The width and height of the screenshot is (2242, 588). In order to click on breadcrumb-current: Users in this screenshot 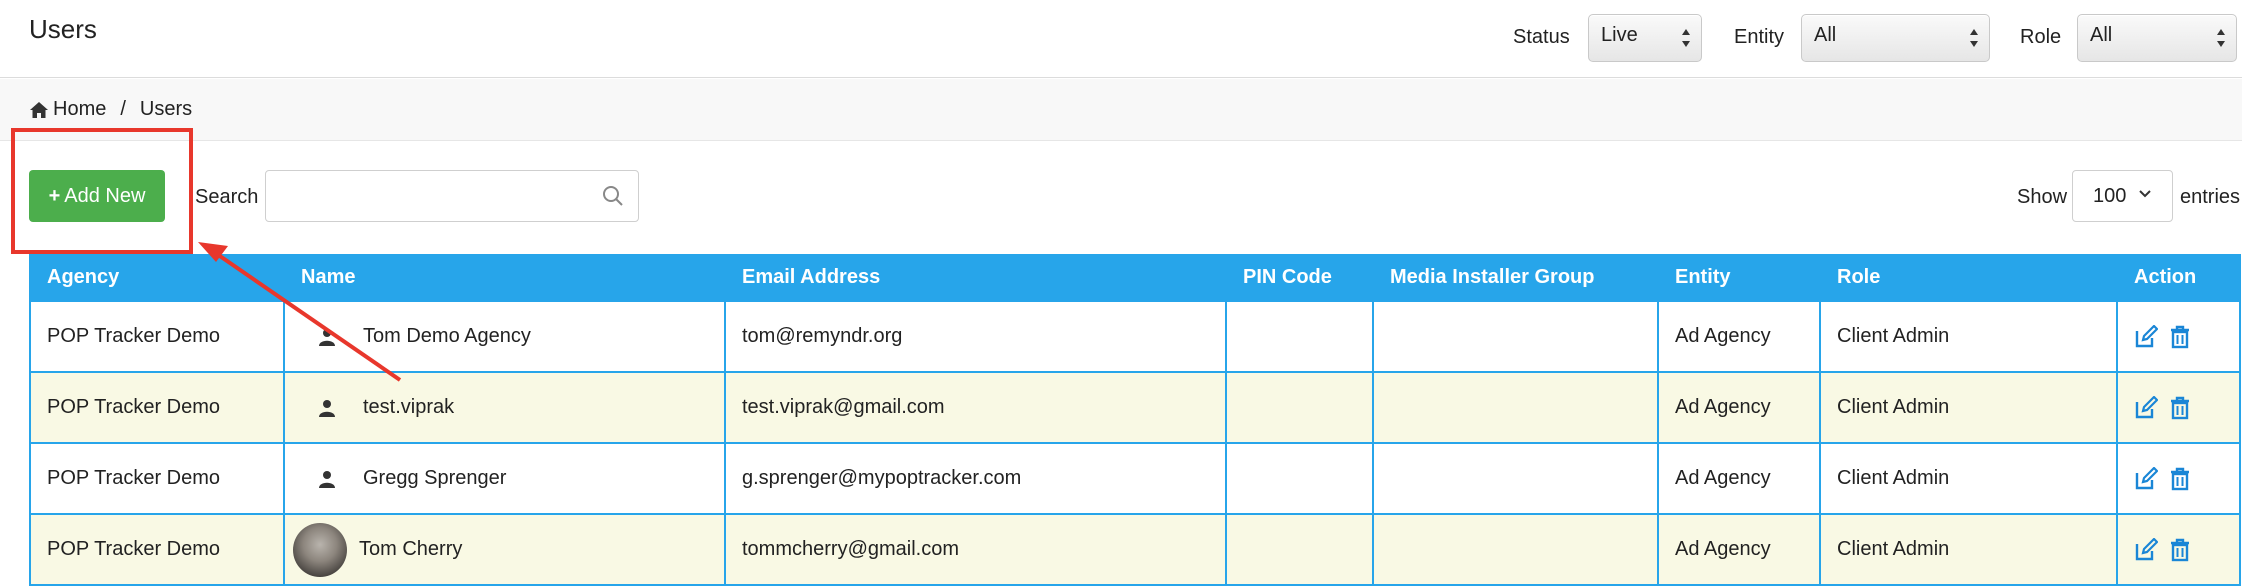, I will do `click(166, 109)`.